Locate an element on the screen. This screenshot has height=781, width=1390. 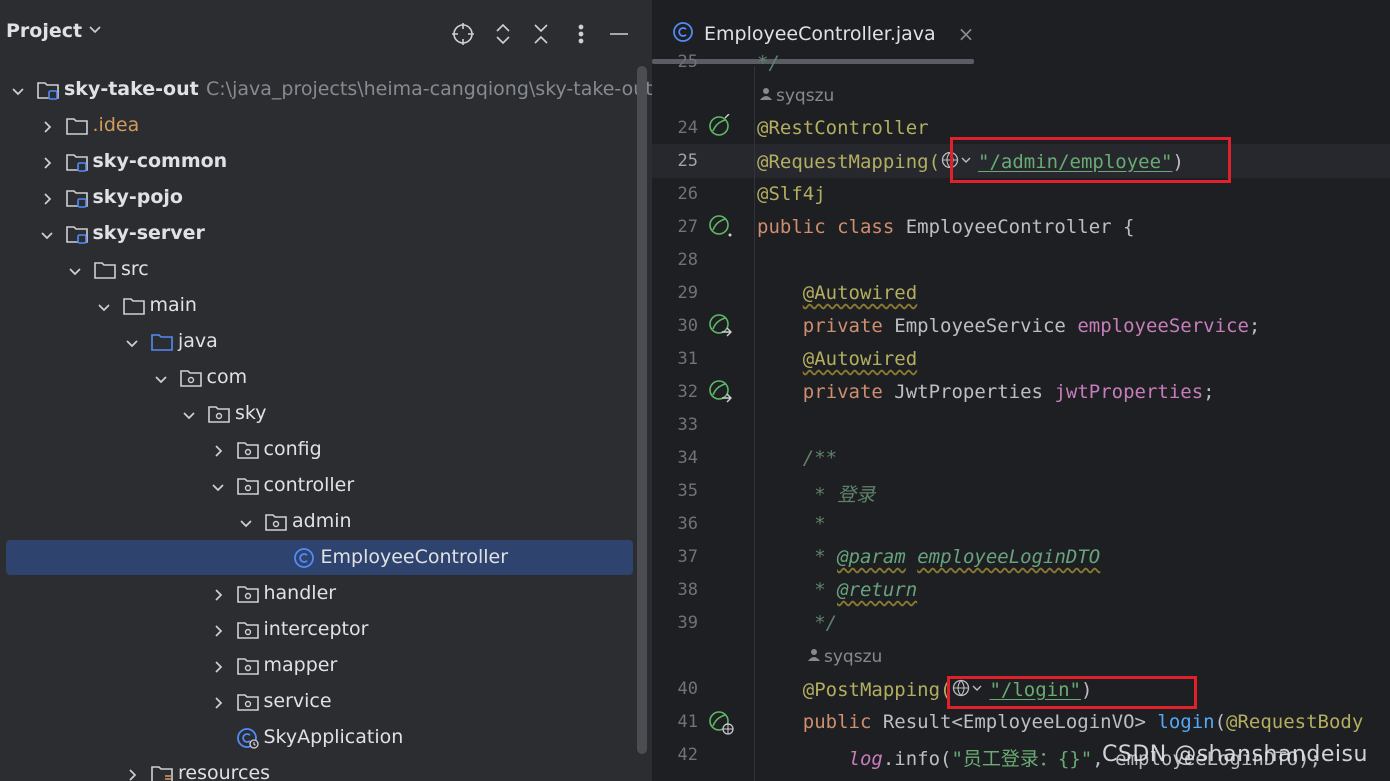
code-line-39: */ is located at coordinates (797, 623).